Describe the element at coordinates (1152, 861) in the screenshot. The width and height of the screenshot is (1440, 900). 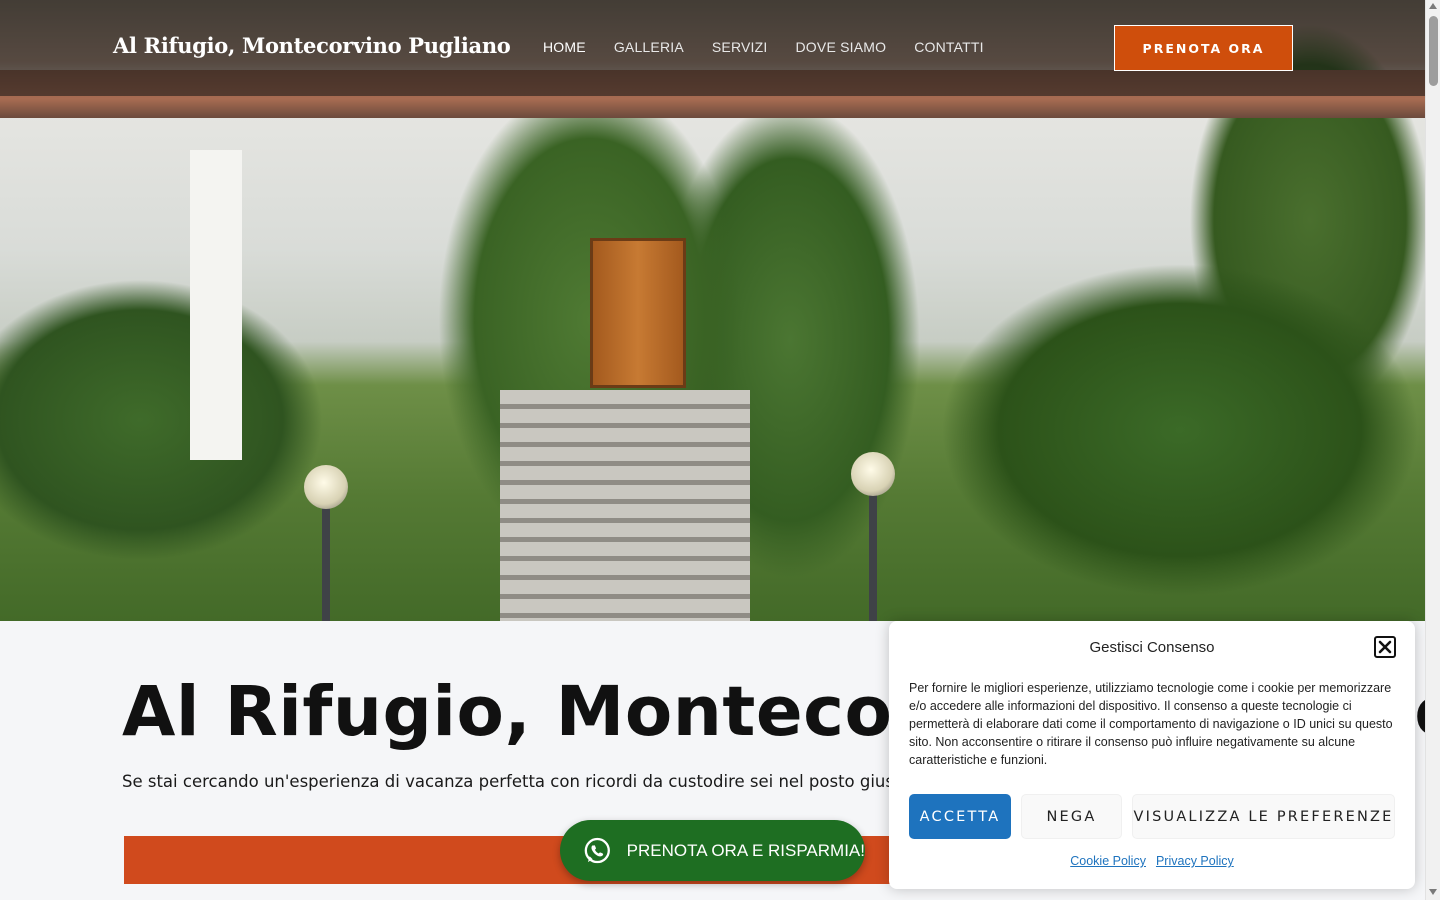
I see `consent-links: Cookie Policy Privacy Policy` at that location.